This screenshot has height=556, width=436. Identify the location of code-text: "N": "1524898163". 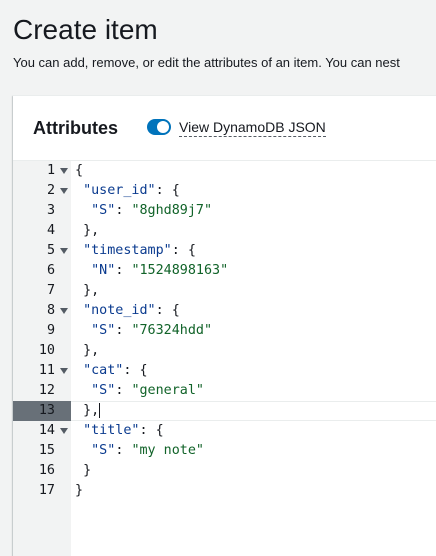
(160, 270).